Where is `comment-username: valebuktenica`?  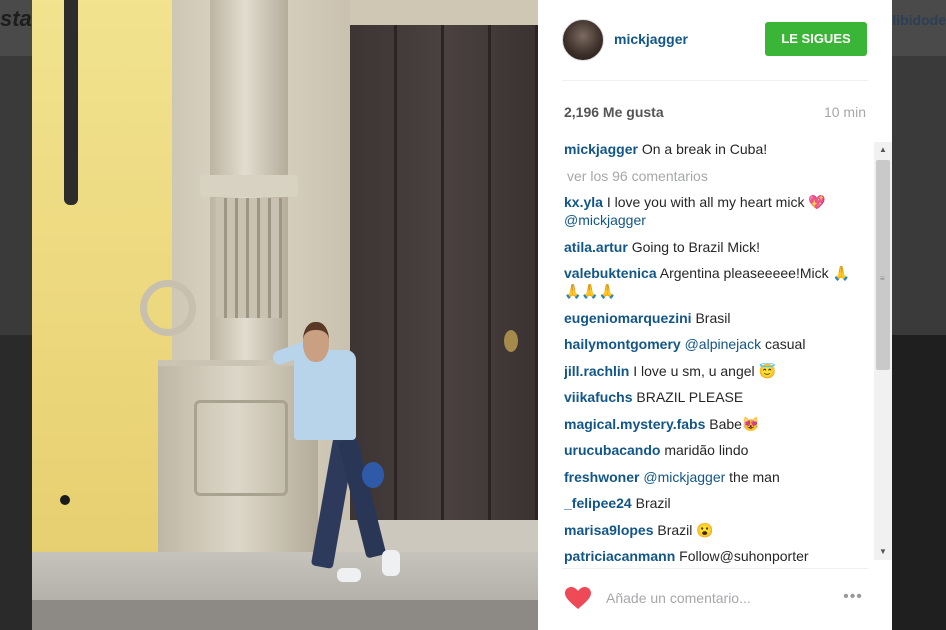
comment-username: valebuktenica is located at coordinates (610, 273).